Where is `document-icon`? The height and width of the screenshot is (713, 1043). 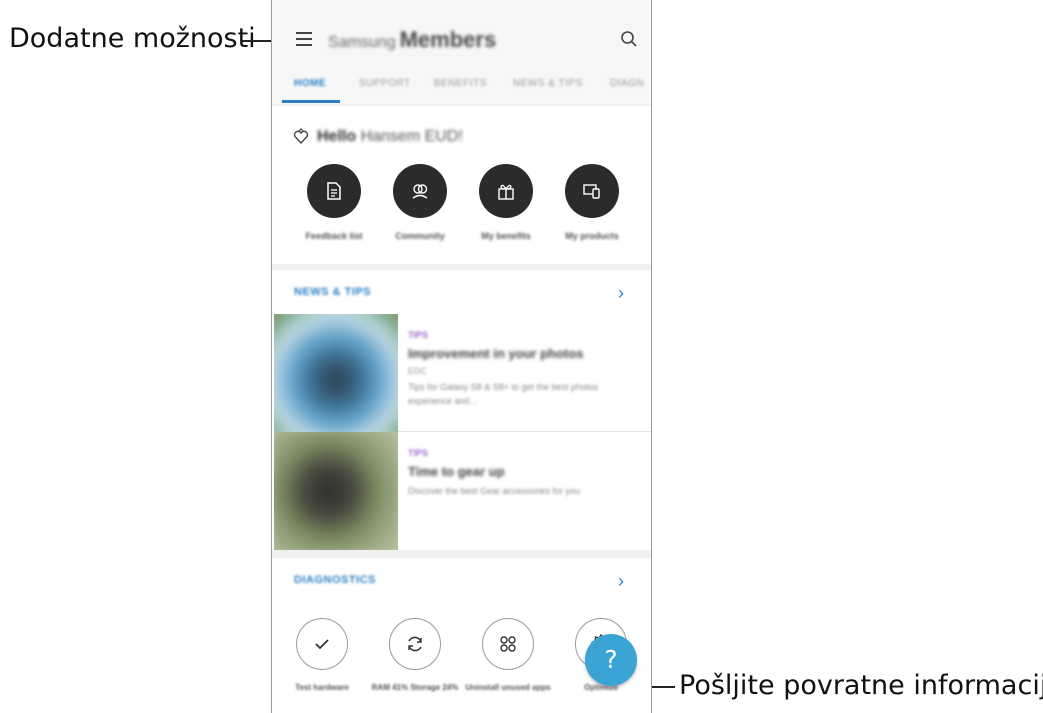
document-icon is located at coordinates (334, 191).